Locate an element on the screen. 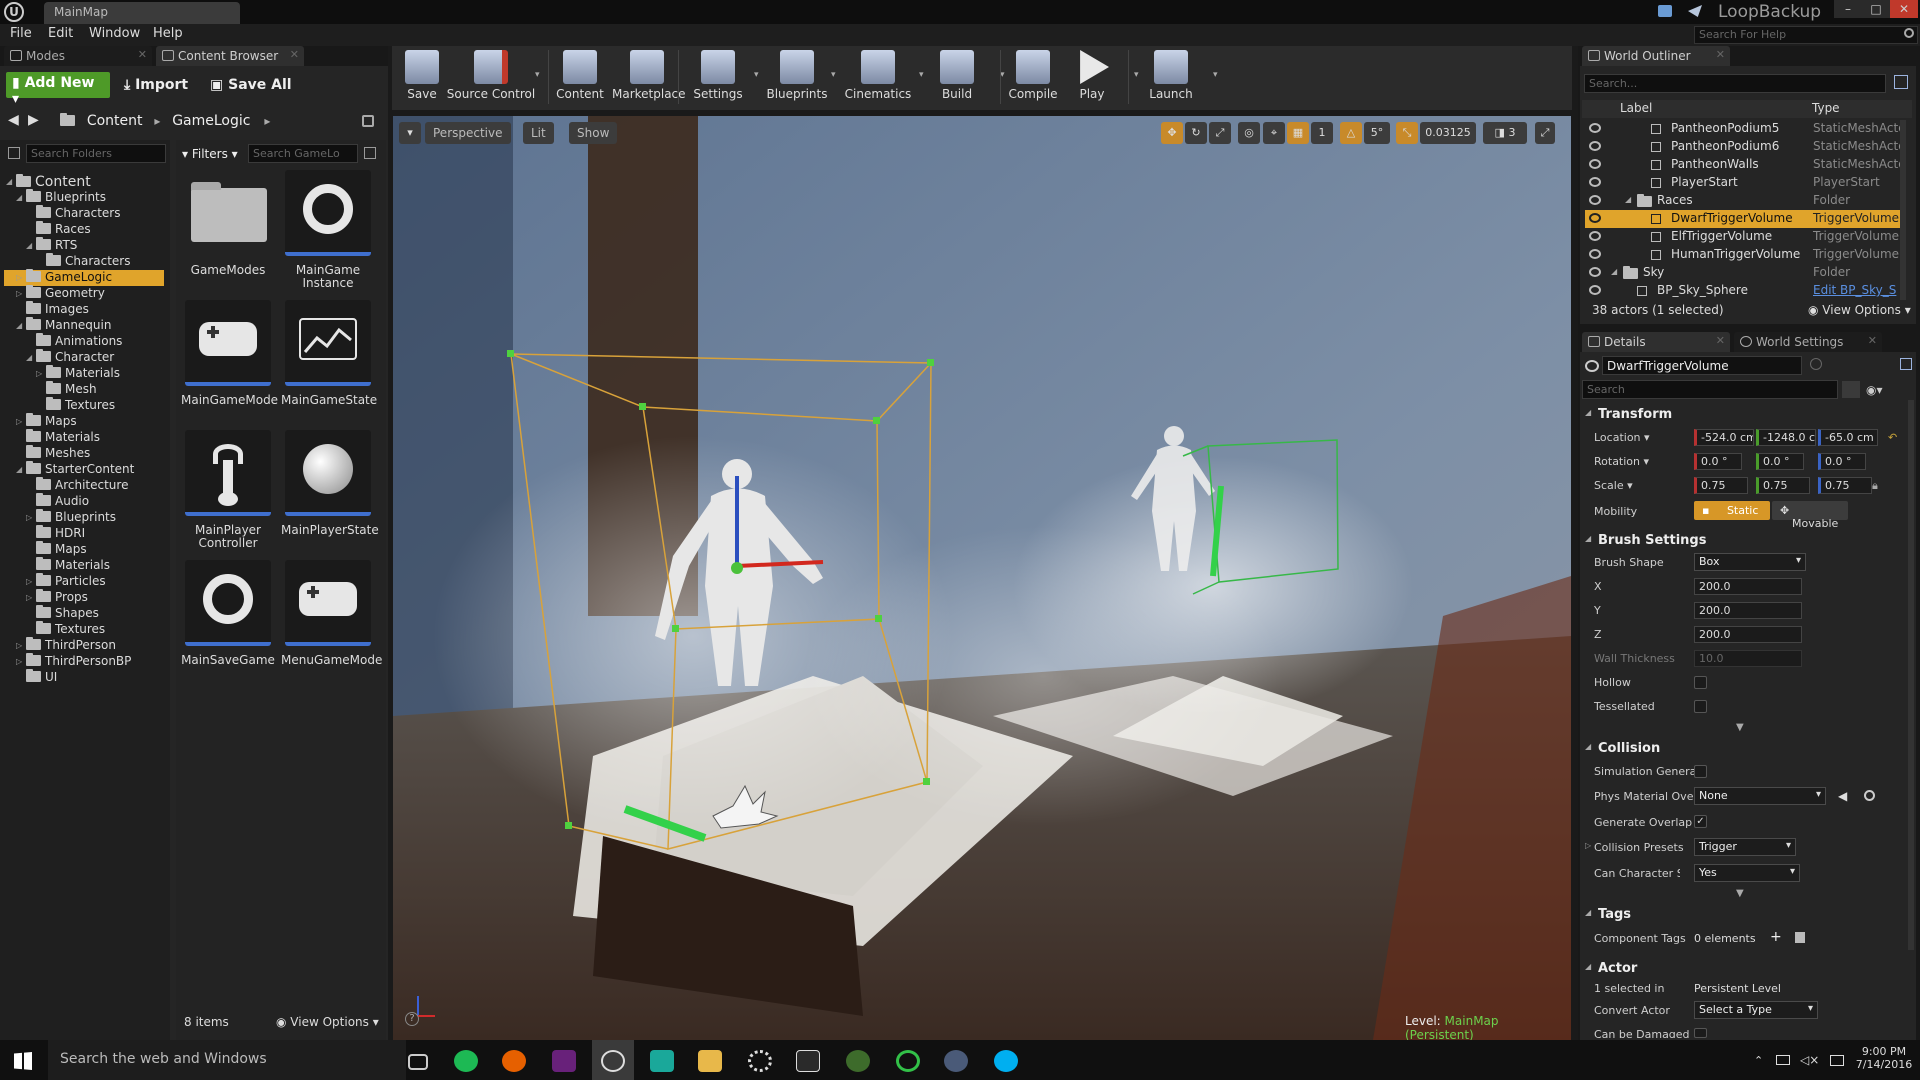 This screenshot has width=1920, height=1080. tree-app-icon is located at coordinates (858, 1061).